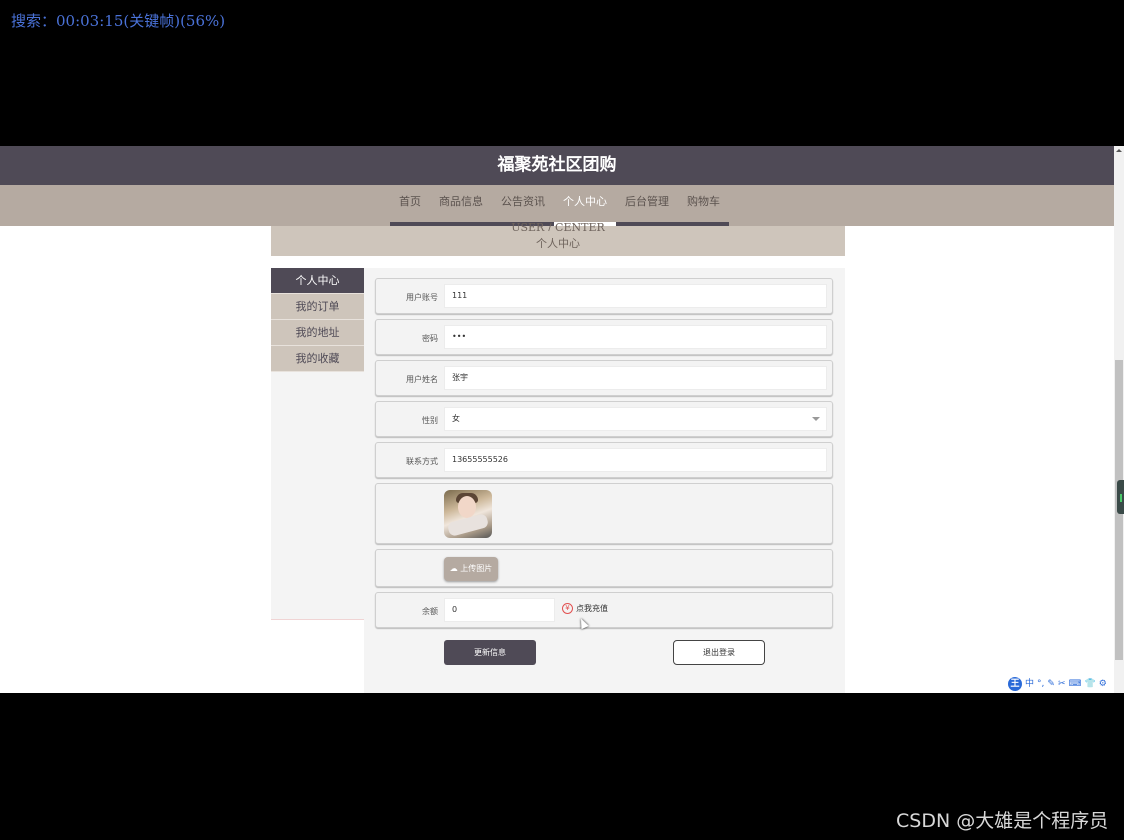  I want to click on recharge-link: ¥ 点我充值, so click(585, 608).